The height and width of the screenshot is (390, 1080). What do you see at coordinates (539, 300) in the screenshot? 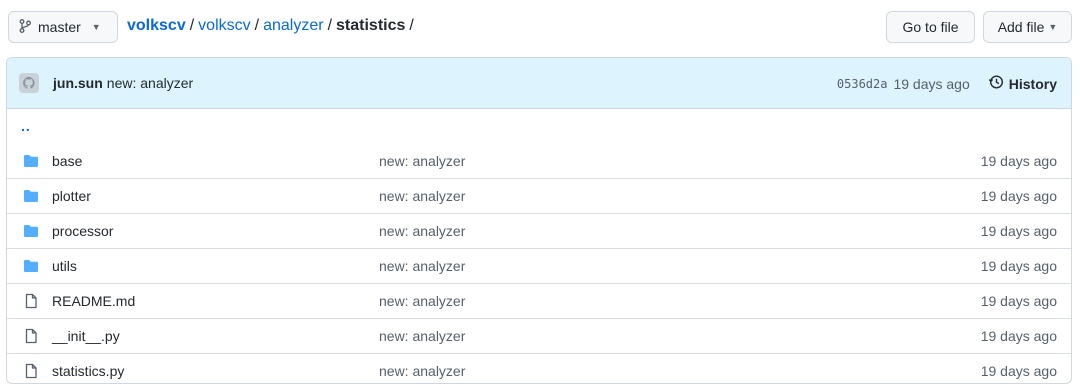
I see `file-row: README.md new: analyzer 19 days ago` at bounding box center [539, 300].